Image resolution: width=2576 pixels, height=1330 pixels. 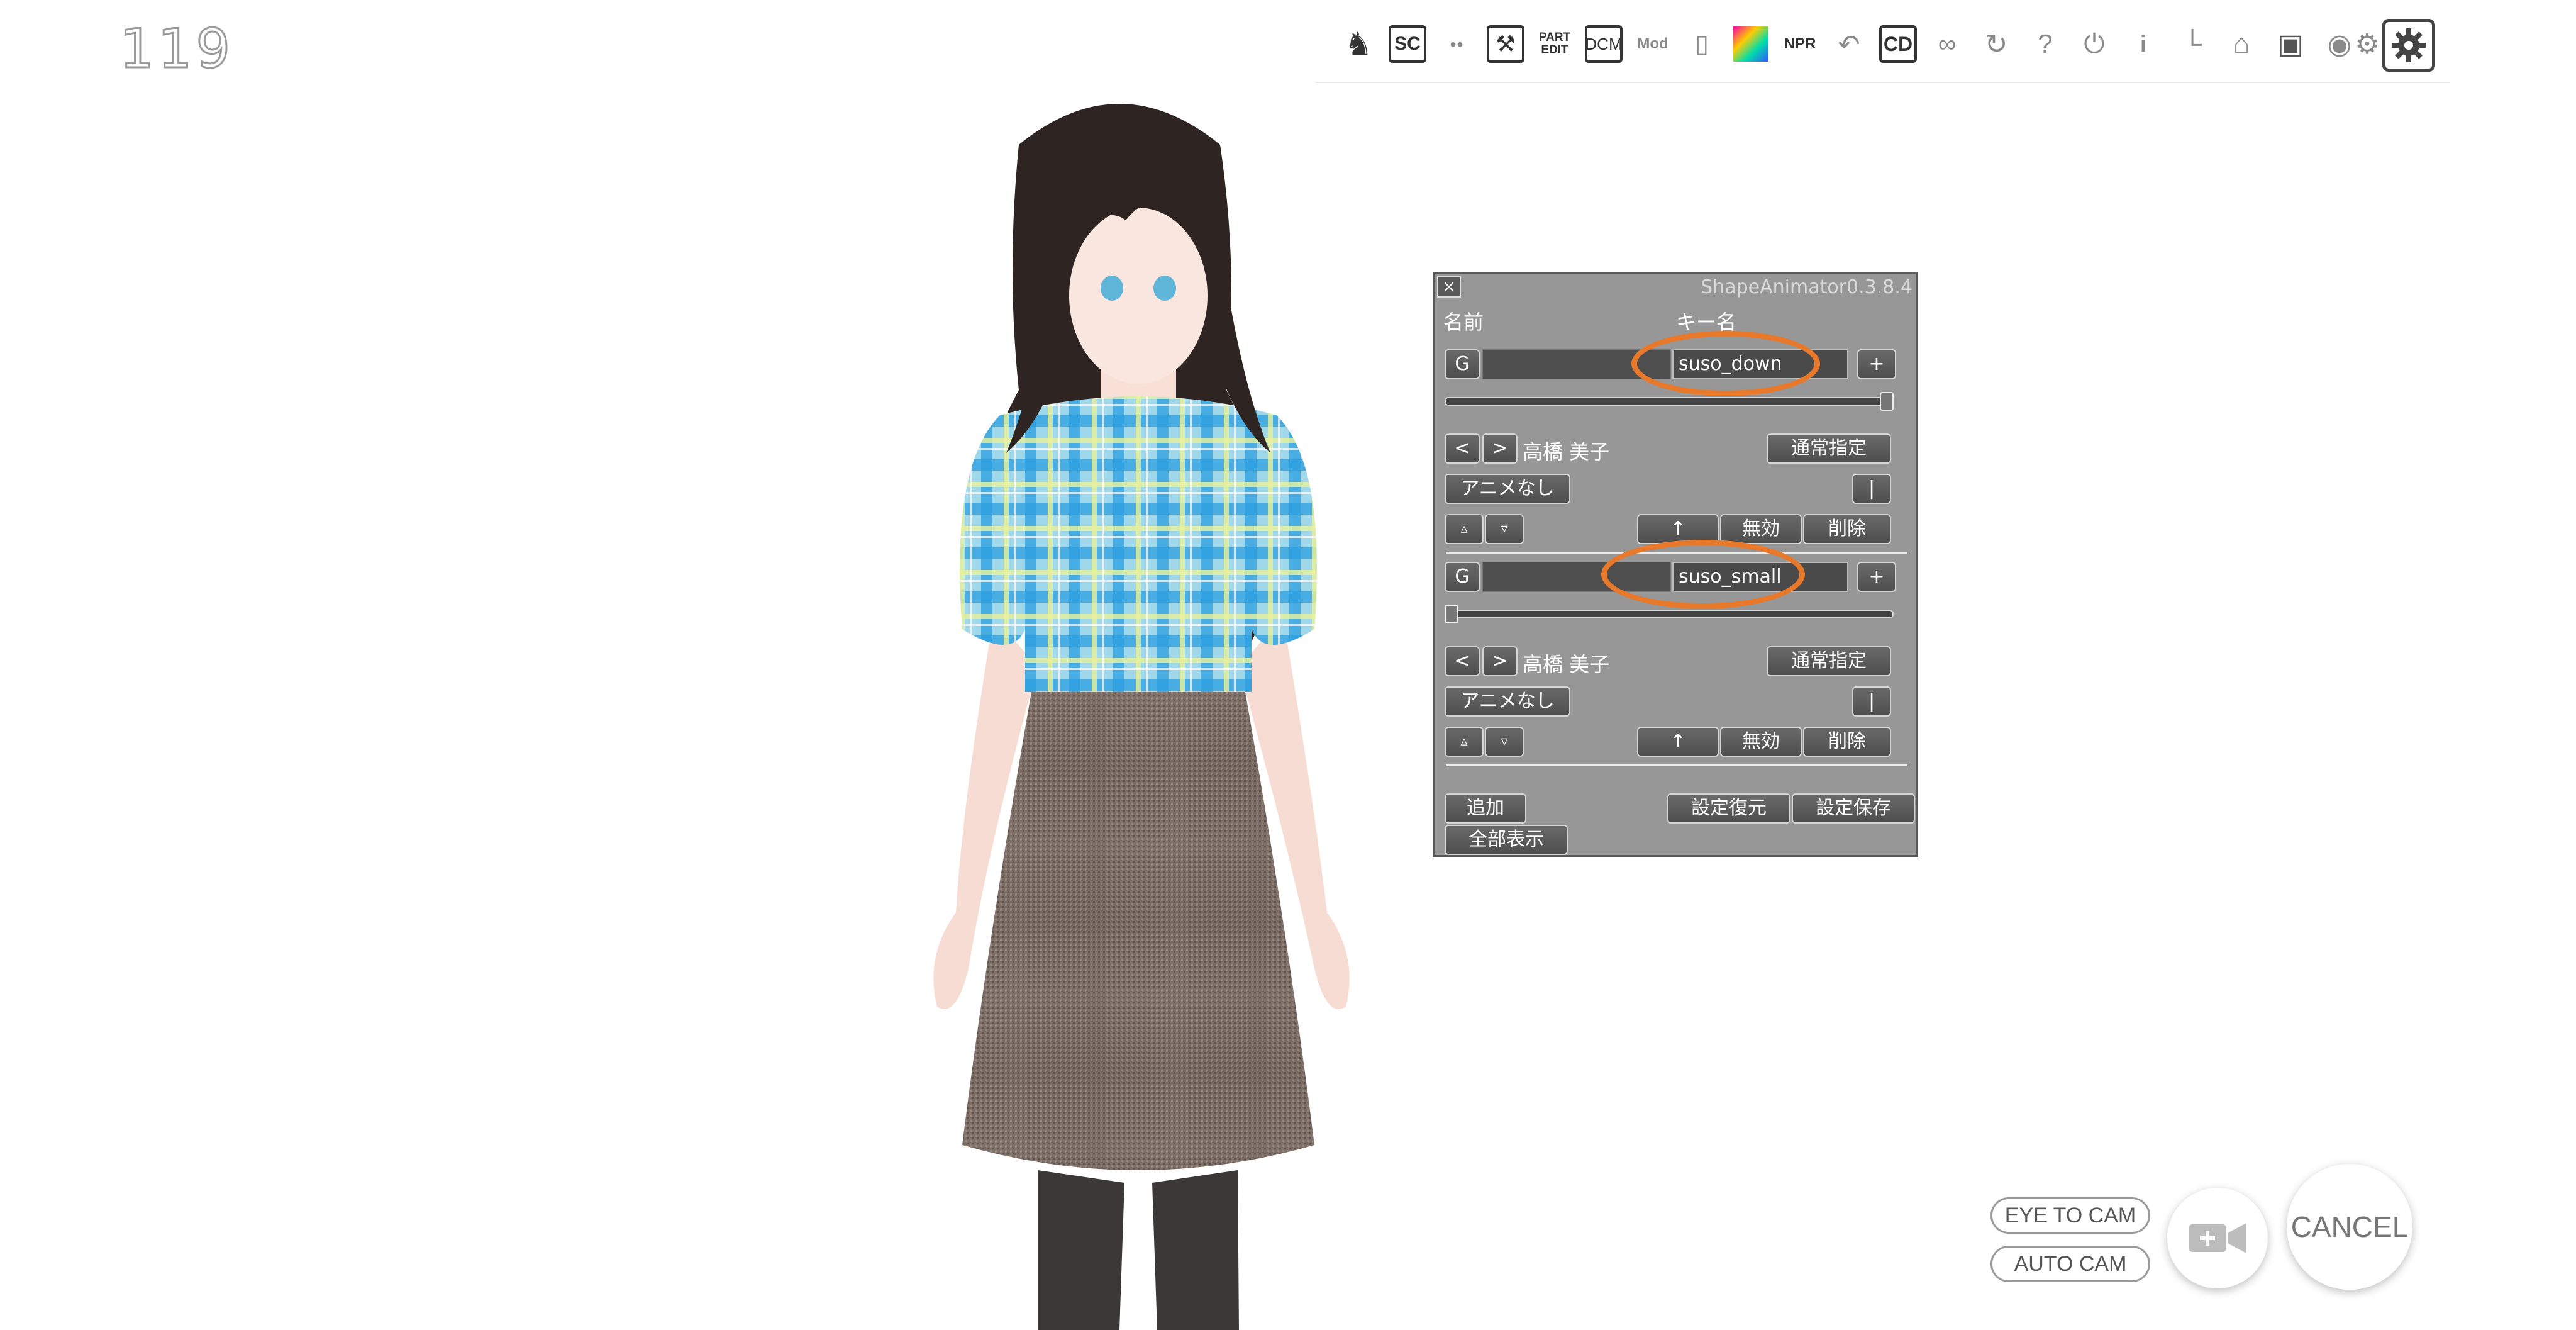 What do you see at coordinates (1407, 44) in the screenshot?
I see `sc-icon: SC` at bounding box center [1407, 44].